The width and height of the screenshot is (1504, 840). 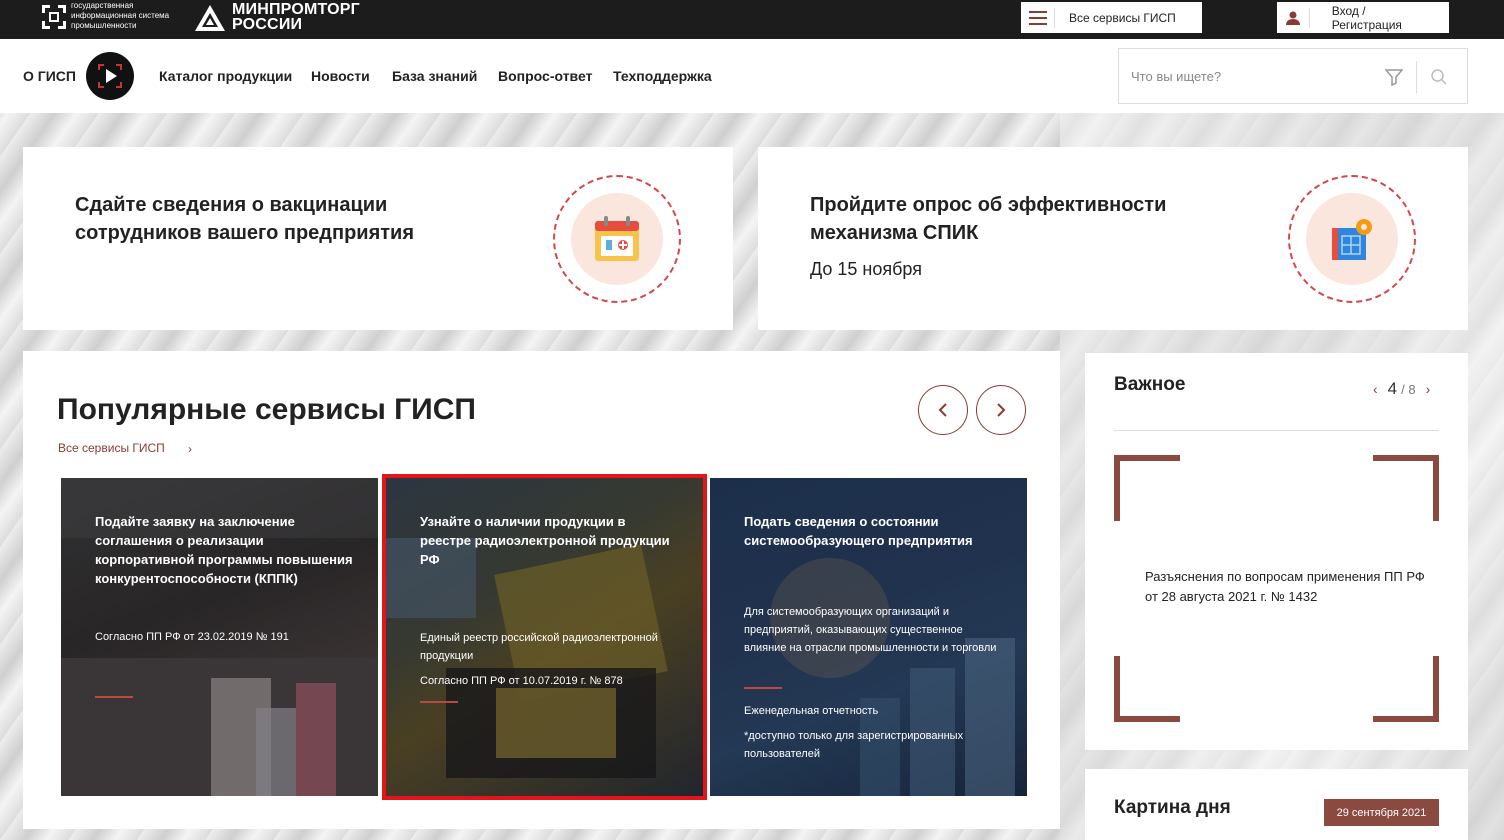 I want to click on blueprint-gear-icon, so click(x=1352, y=239).